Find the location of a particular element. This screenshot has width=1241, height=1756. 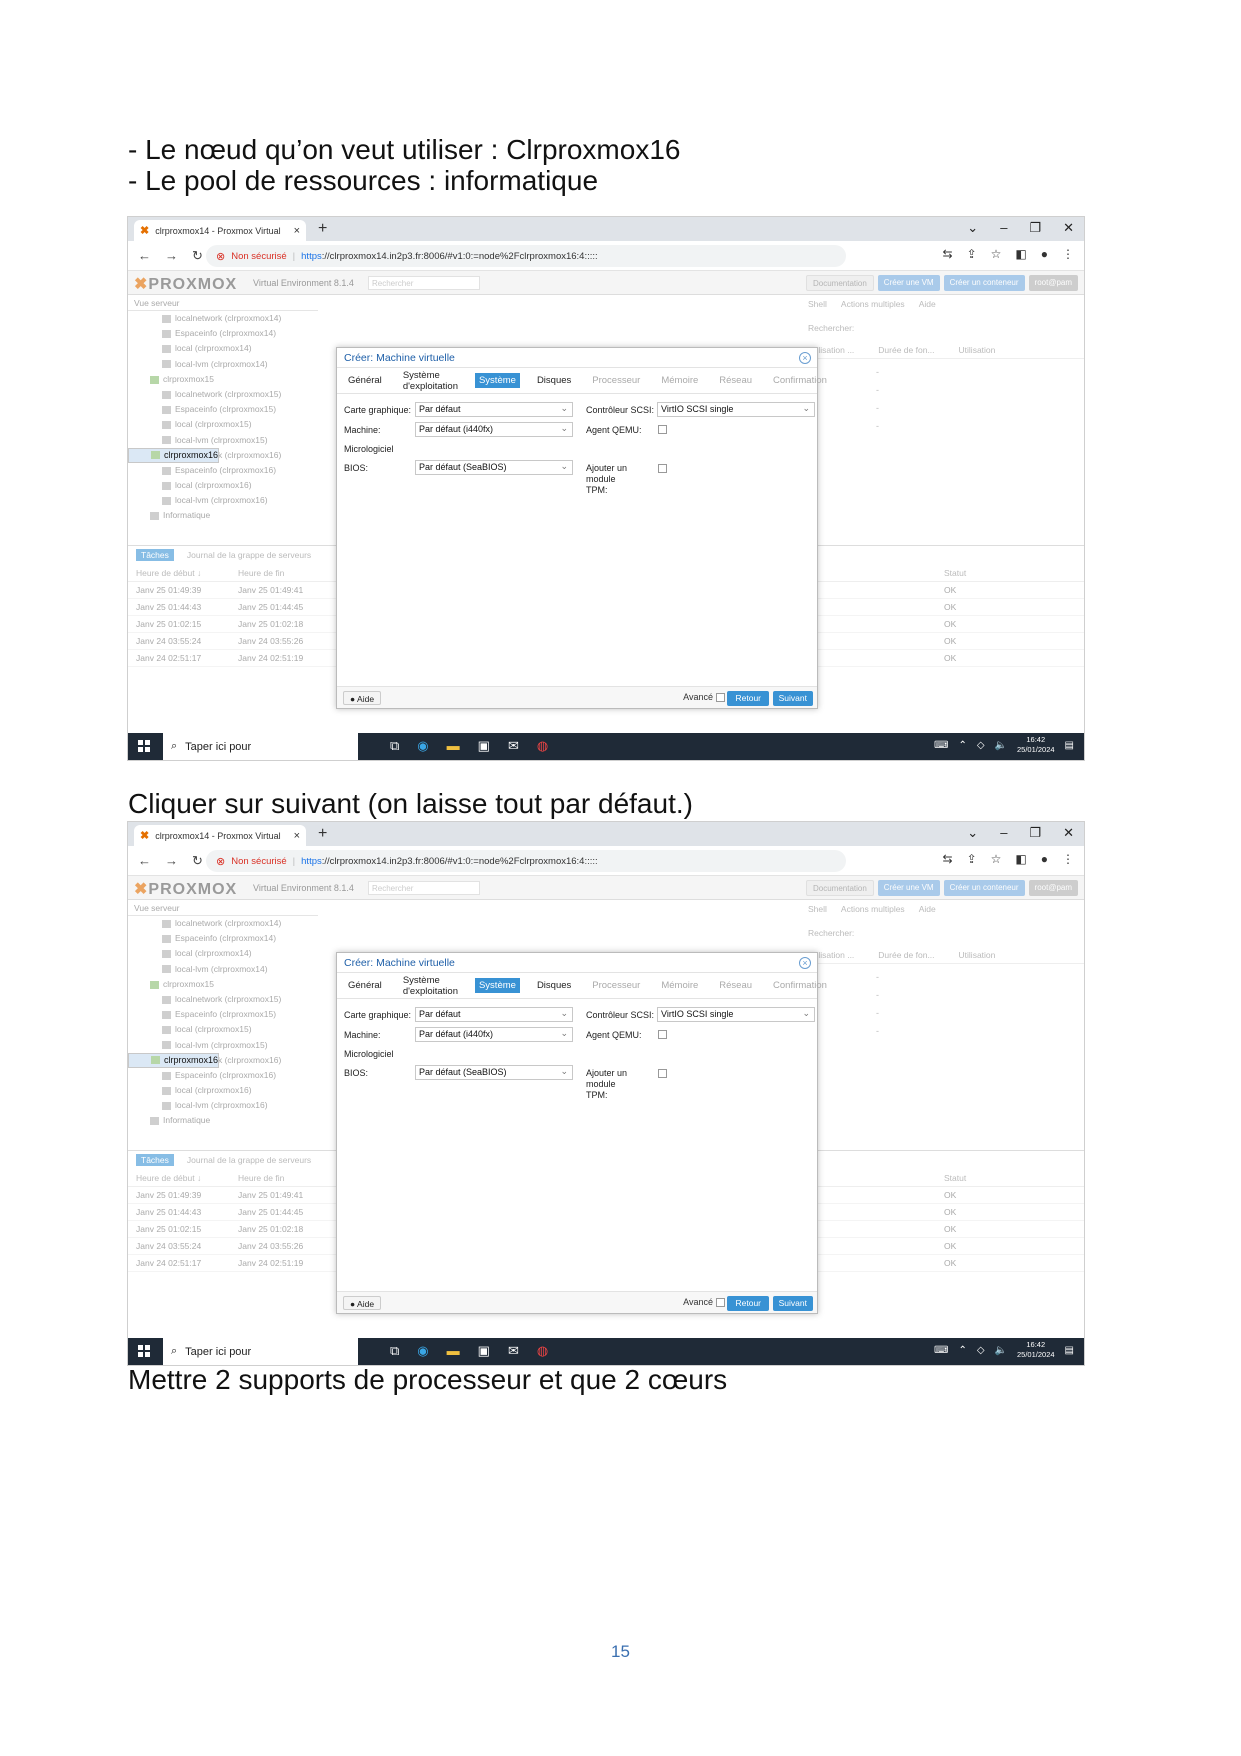

column-status: Statut is located at coordinates (1014, 573).